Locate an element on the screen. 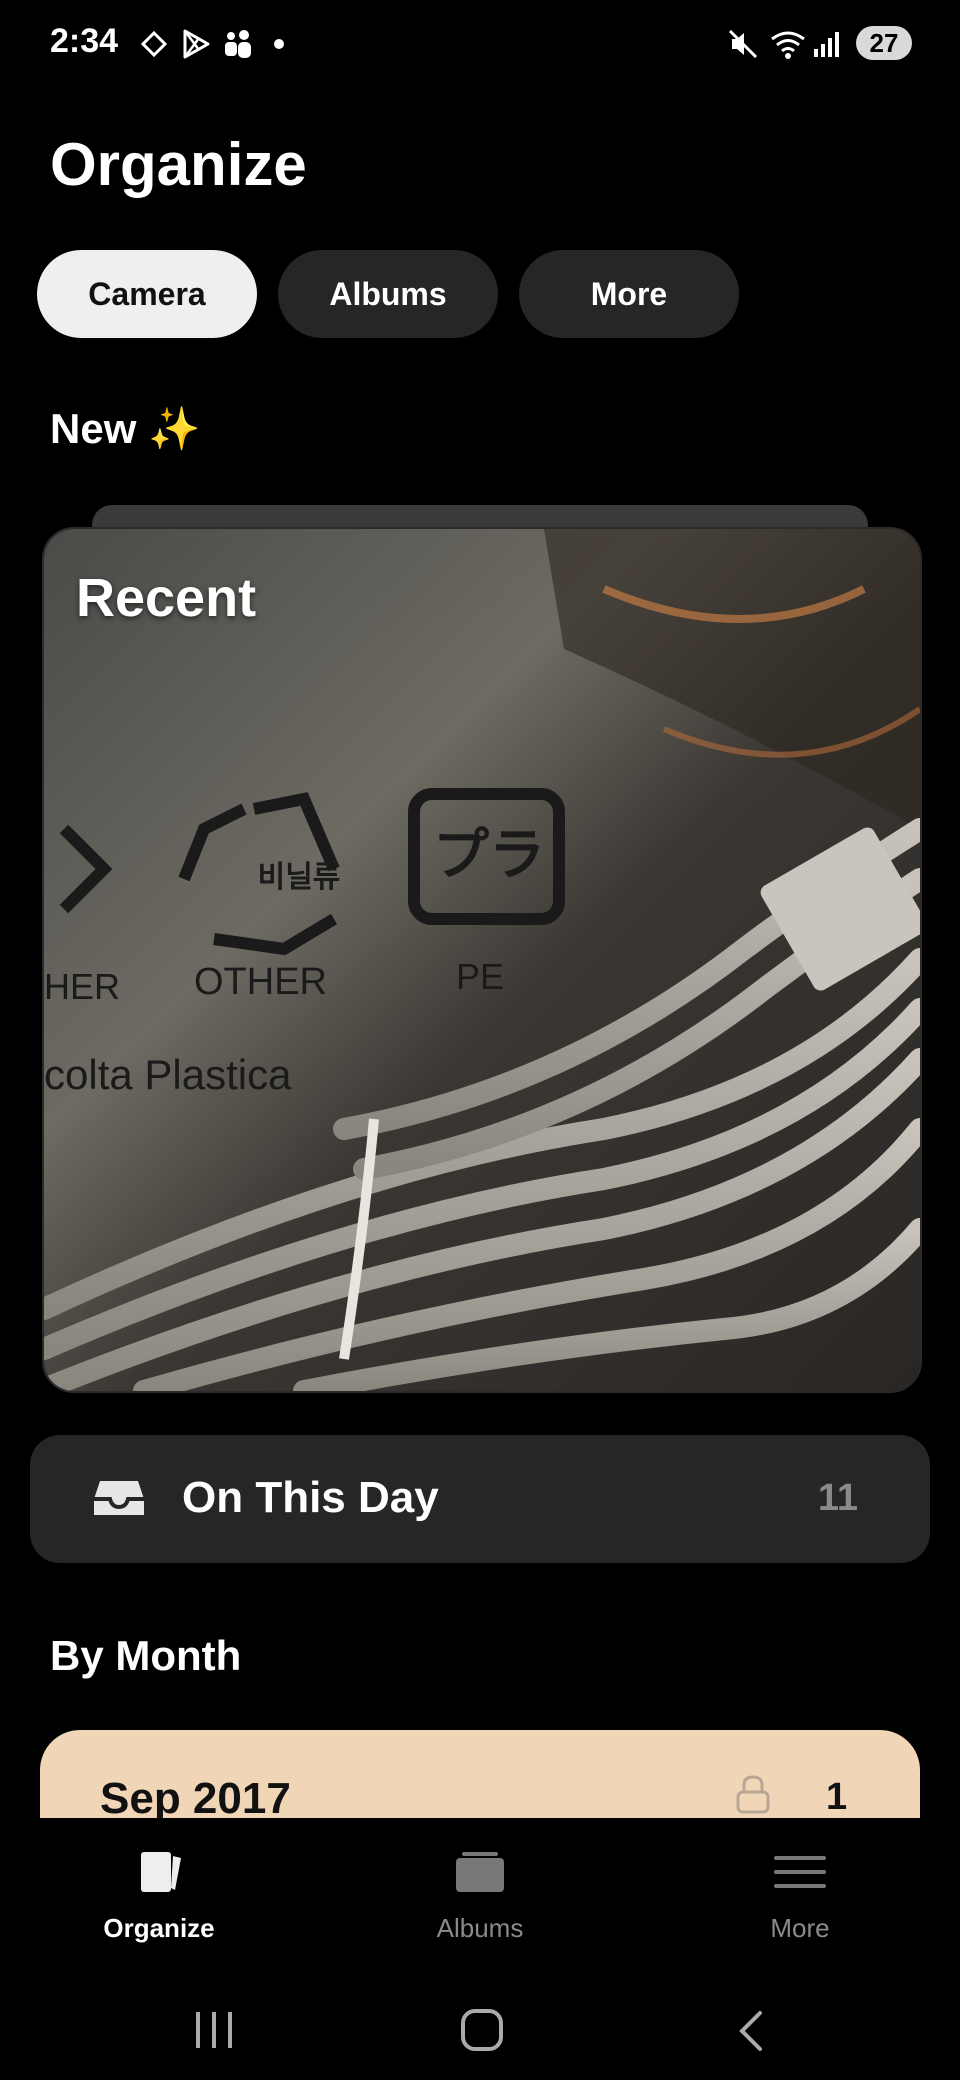 This screenshot has height=2080, width=960. tab-albums: Albums is located at coordinates (388, 294).